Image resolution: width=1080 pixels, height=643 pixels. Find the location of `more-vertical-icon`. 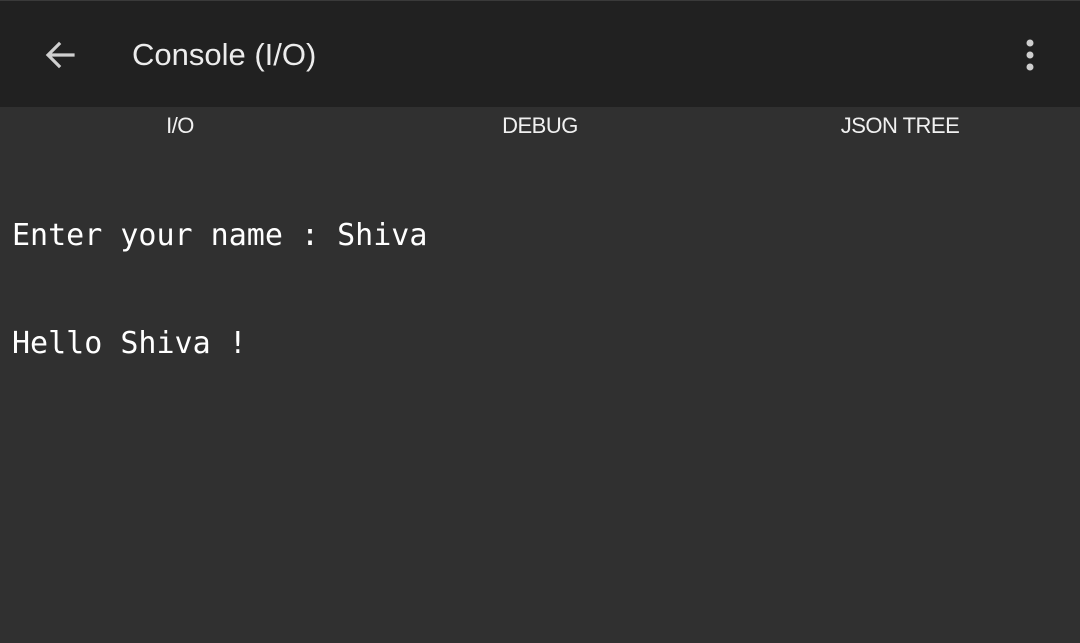

more-vertical-icon is located at coordinates (1030, 55).